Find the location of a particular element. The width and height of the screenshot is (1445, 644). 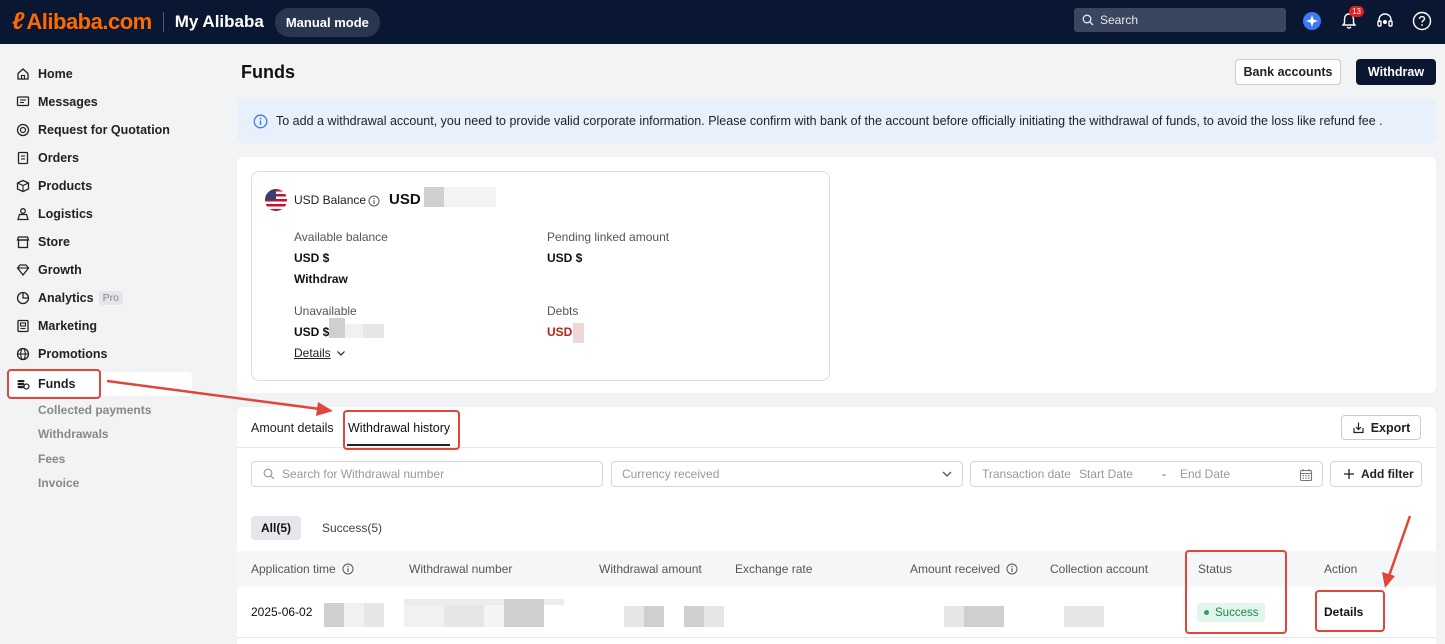

pro-badge: Pro is located at coordinates (110, 298).